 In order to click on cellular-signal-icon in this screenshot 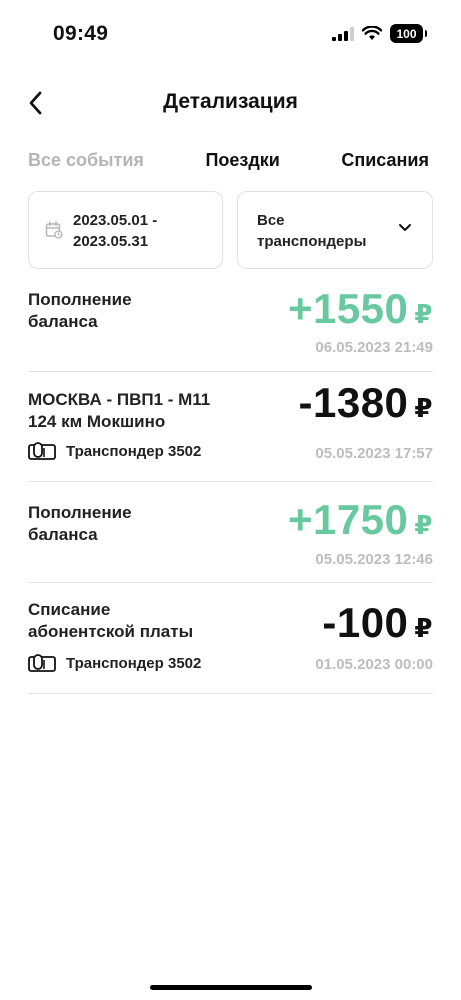, I will do `click(343, 33)`.